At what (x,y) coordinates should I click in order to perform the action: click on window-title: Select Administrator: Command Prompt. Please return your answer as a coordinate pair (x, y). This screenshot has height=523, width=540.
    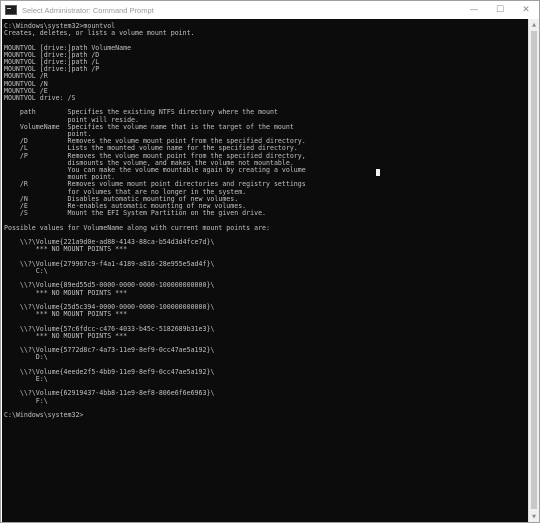
    Looking at the image, I should click on (88, 10).